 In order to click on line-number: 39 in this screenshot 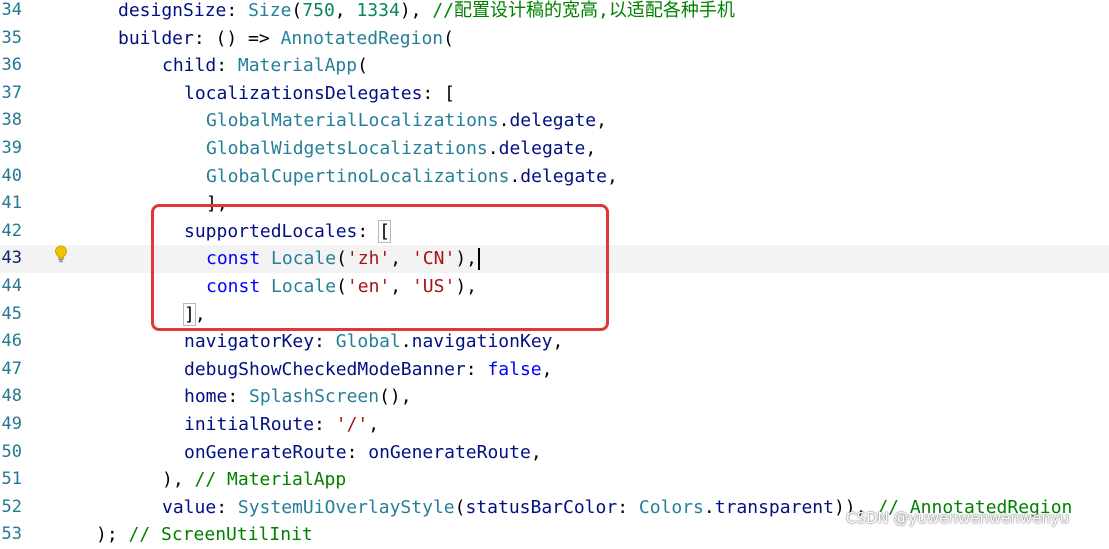, I will do `click(11, 148)`.